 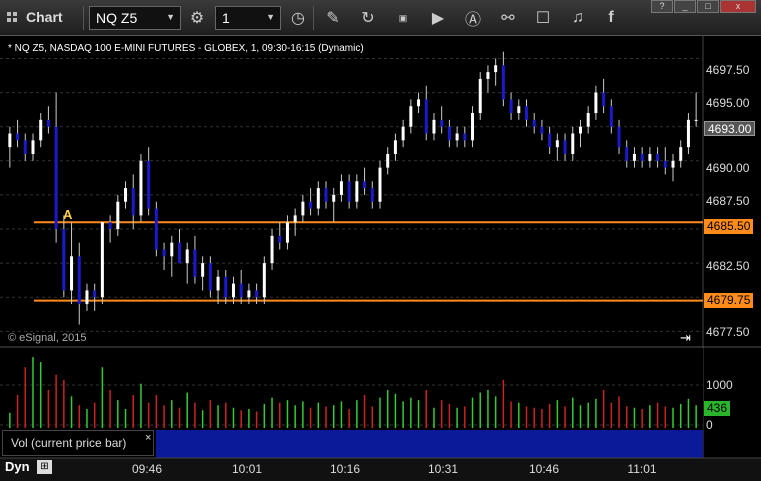 I want to click on link-icon: ⚯, so click(x=508, y=18).